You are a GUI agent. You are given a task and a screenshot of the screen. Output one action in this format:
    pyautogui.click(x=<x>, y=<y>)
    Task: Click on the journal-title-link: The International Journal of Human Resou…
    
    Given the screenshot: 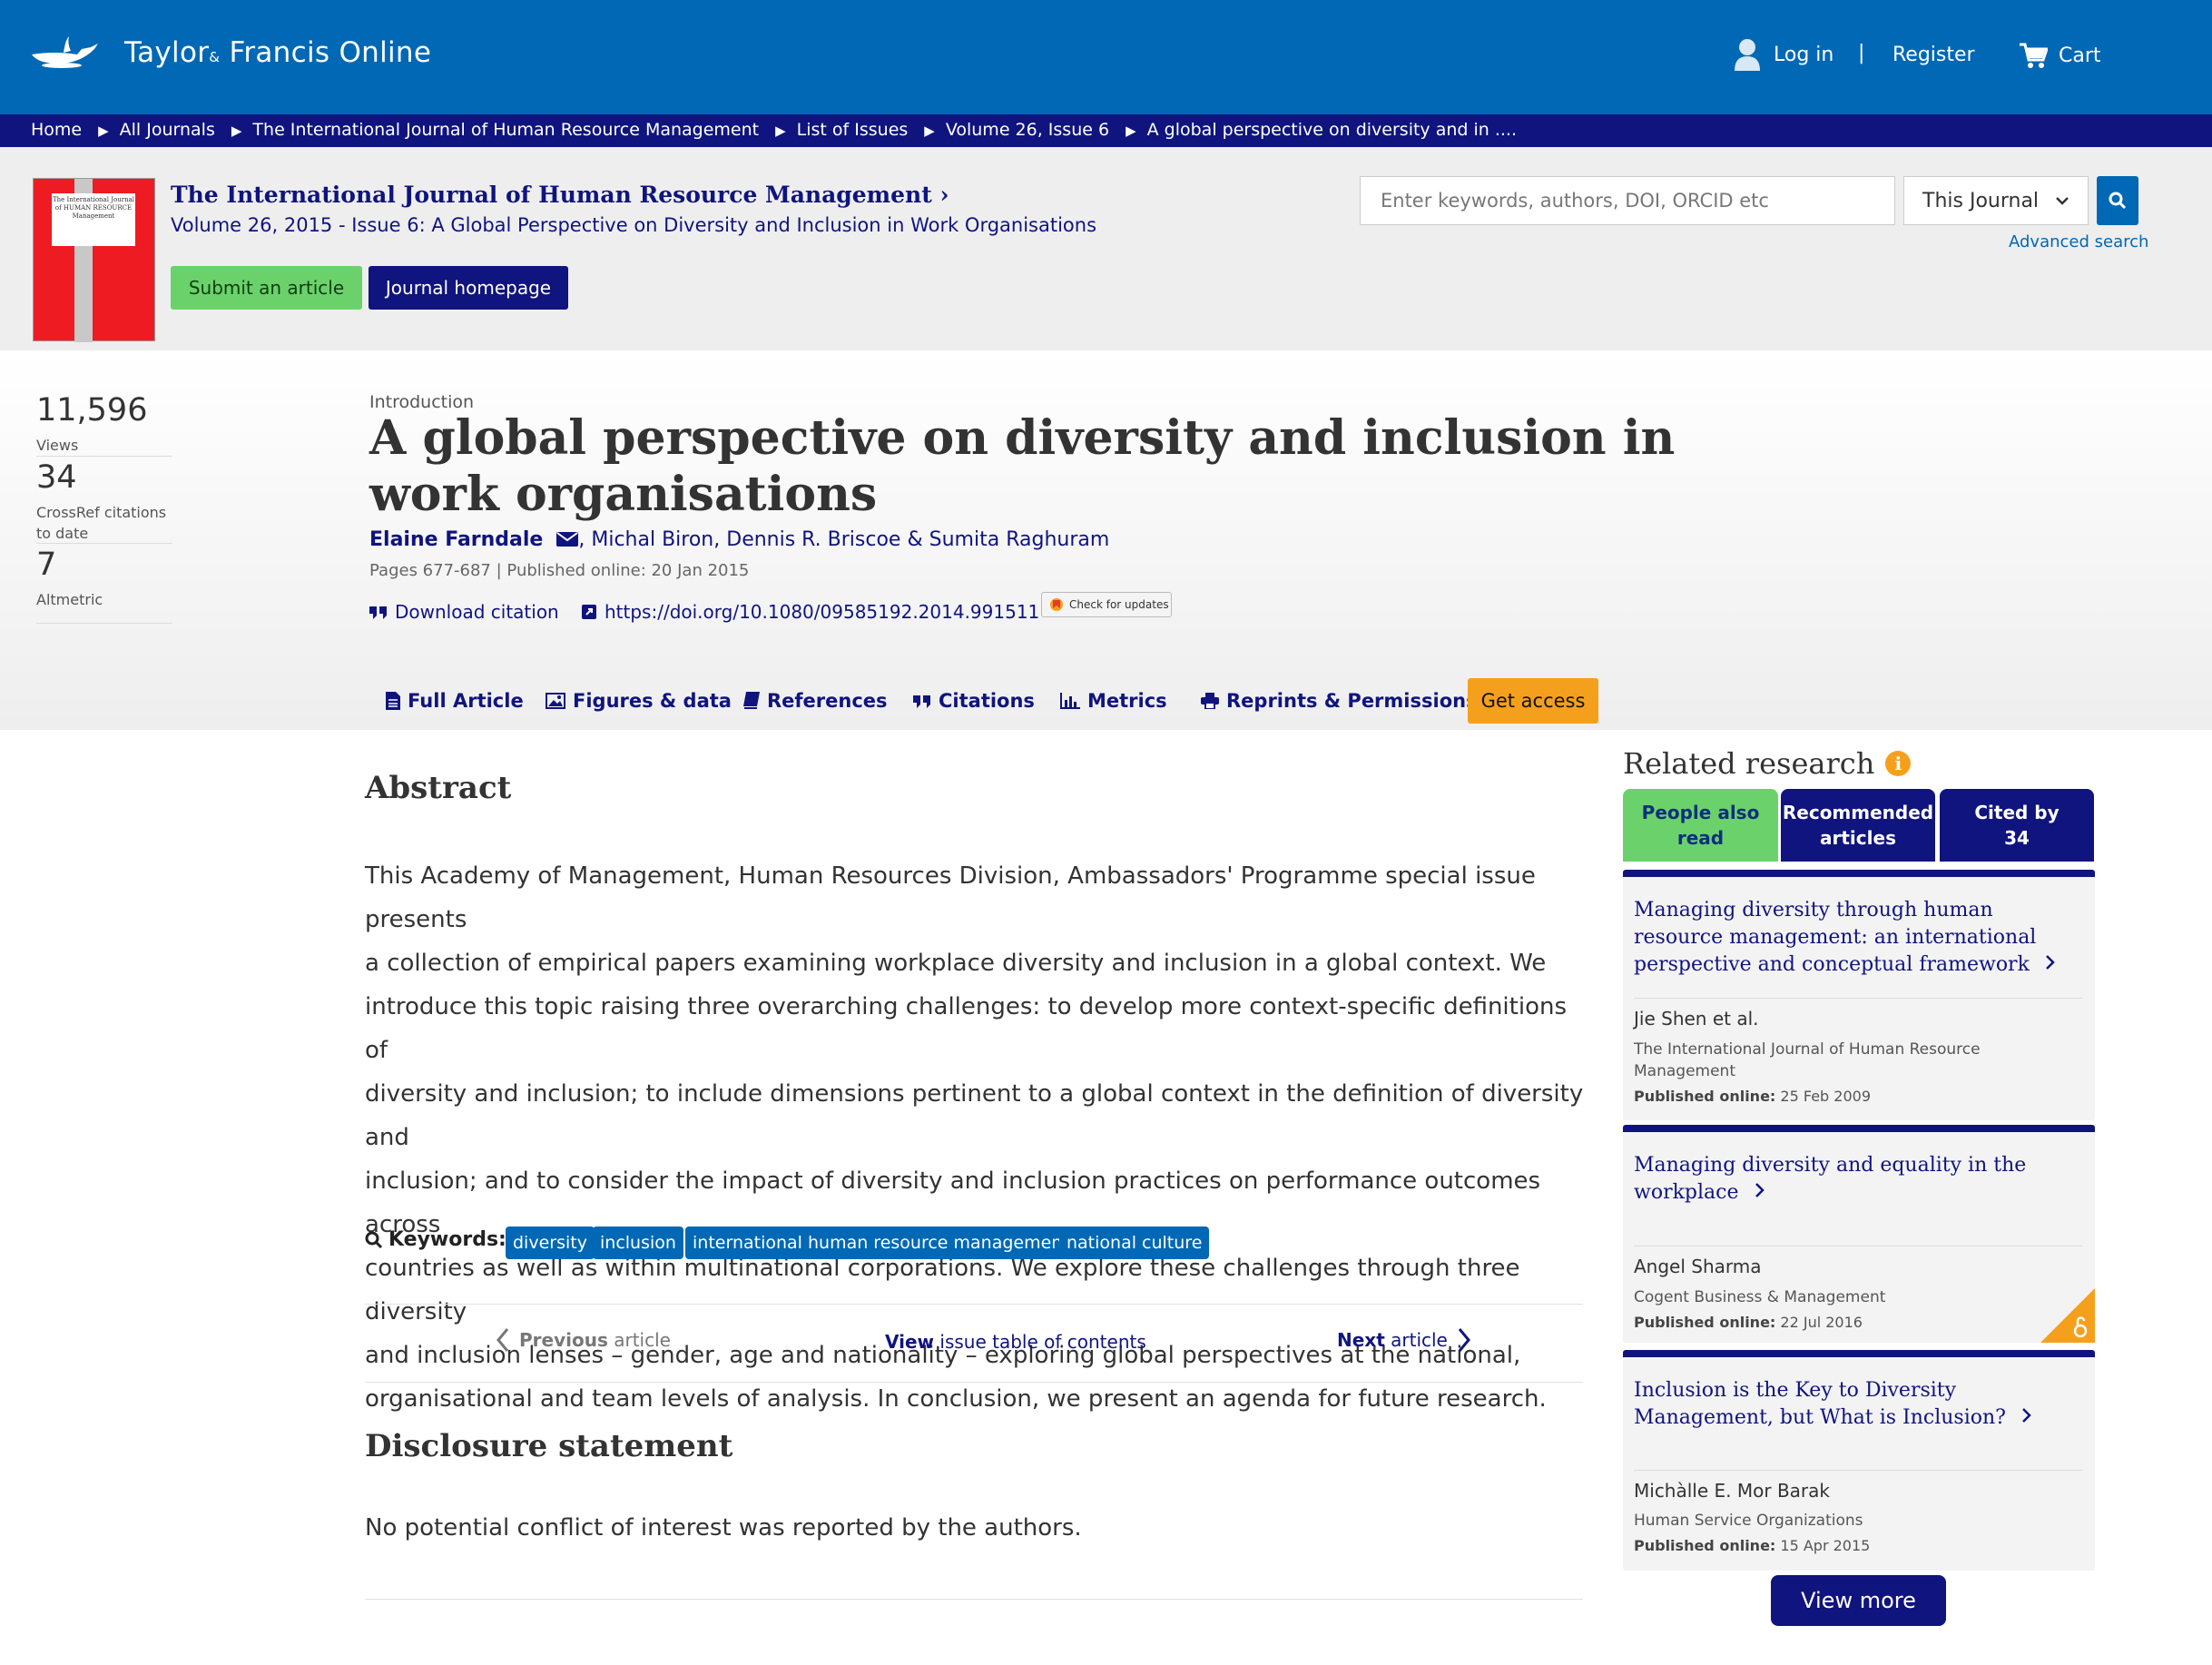 What is the action you would take?
    pyautogui.click(x=560, y=195)
    